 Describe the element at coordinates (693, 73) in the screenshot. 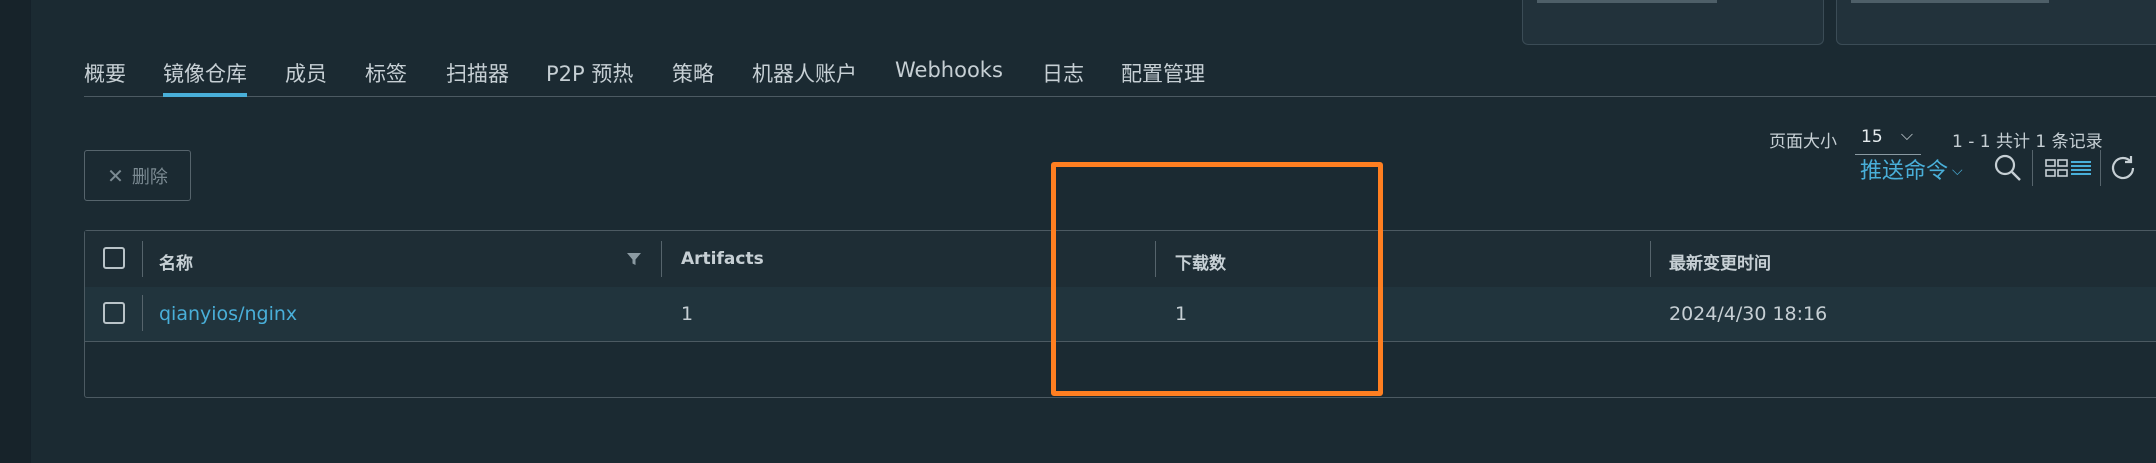

I see `tab-policy: 策略` at that location.